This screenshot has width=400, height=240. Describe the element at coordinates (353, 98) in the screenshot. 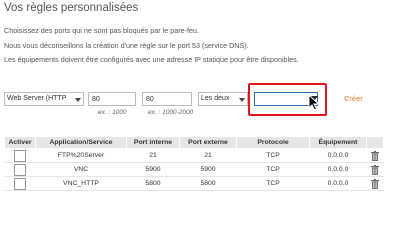

I see `create-link: Créer` at that location.